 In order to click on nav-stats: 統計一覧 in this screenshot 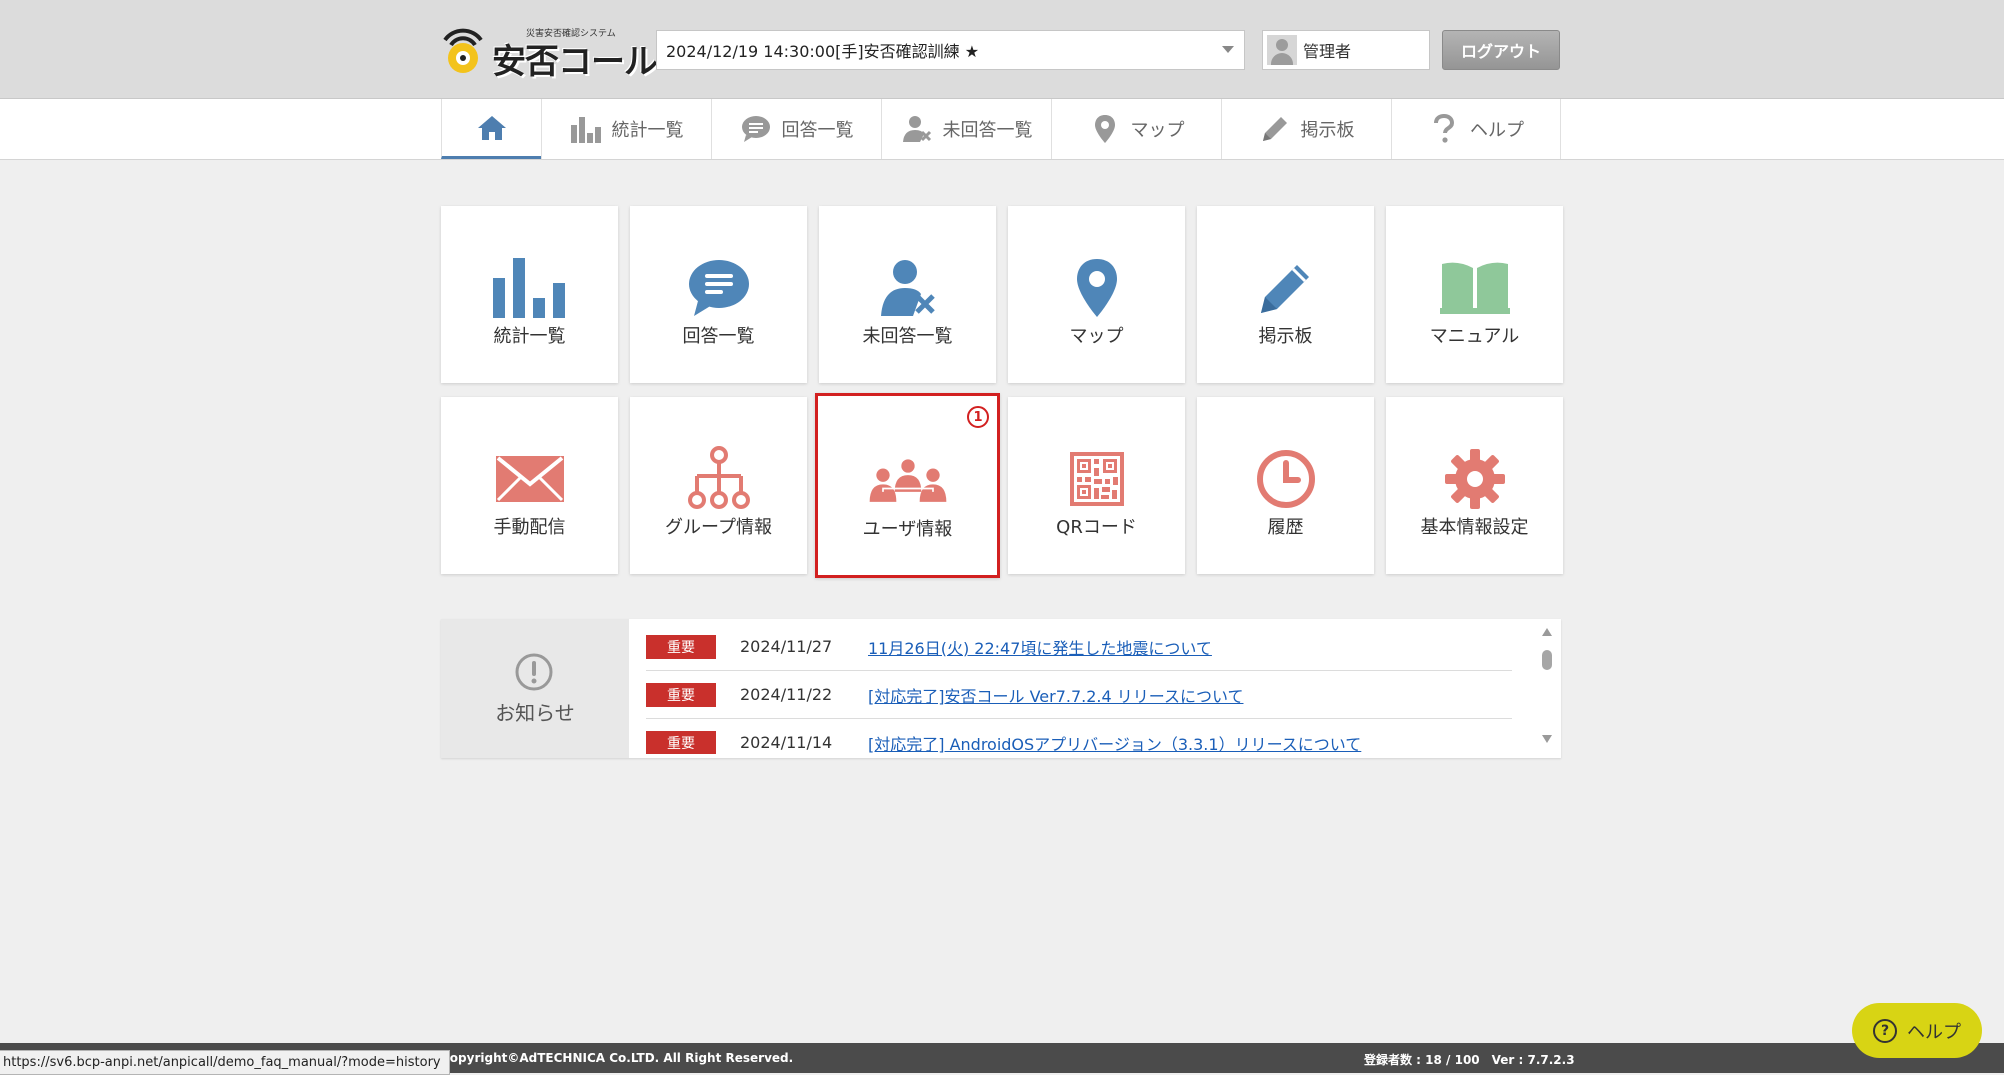, I will do `click(626, 129)`.